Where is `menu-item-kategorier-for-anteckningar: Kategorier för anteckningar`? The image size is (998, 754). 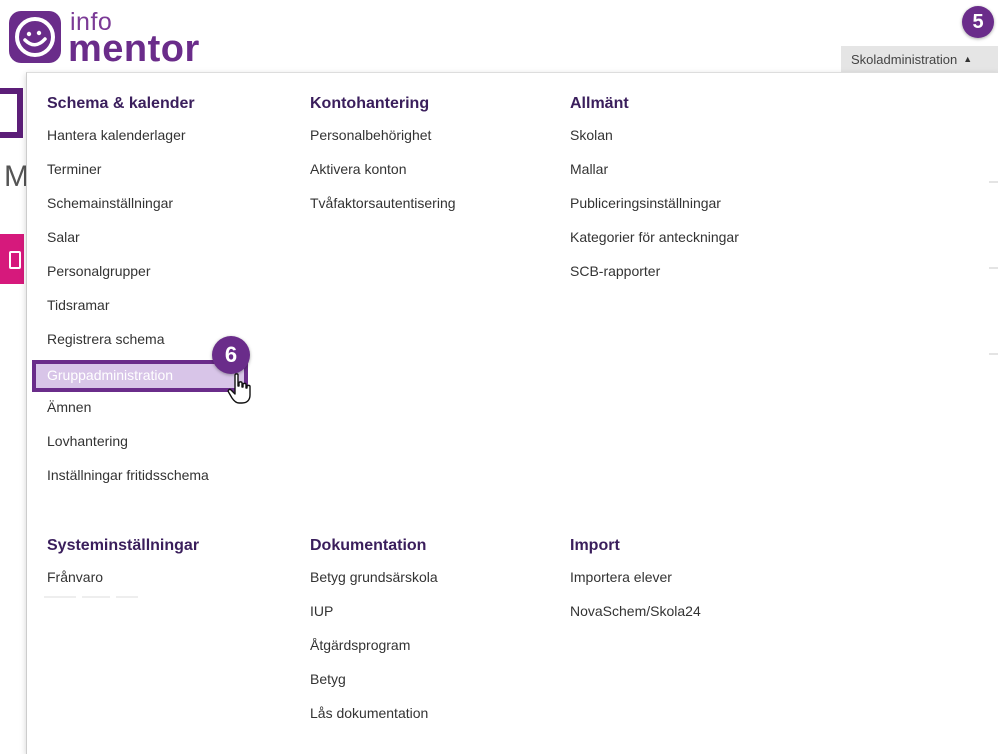 menu-item-kategorier-for-anteckningar: Kategorier för anteckningar is located at coordinates (654, 244).